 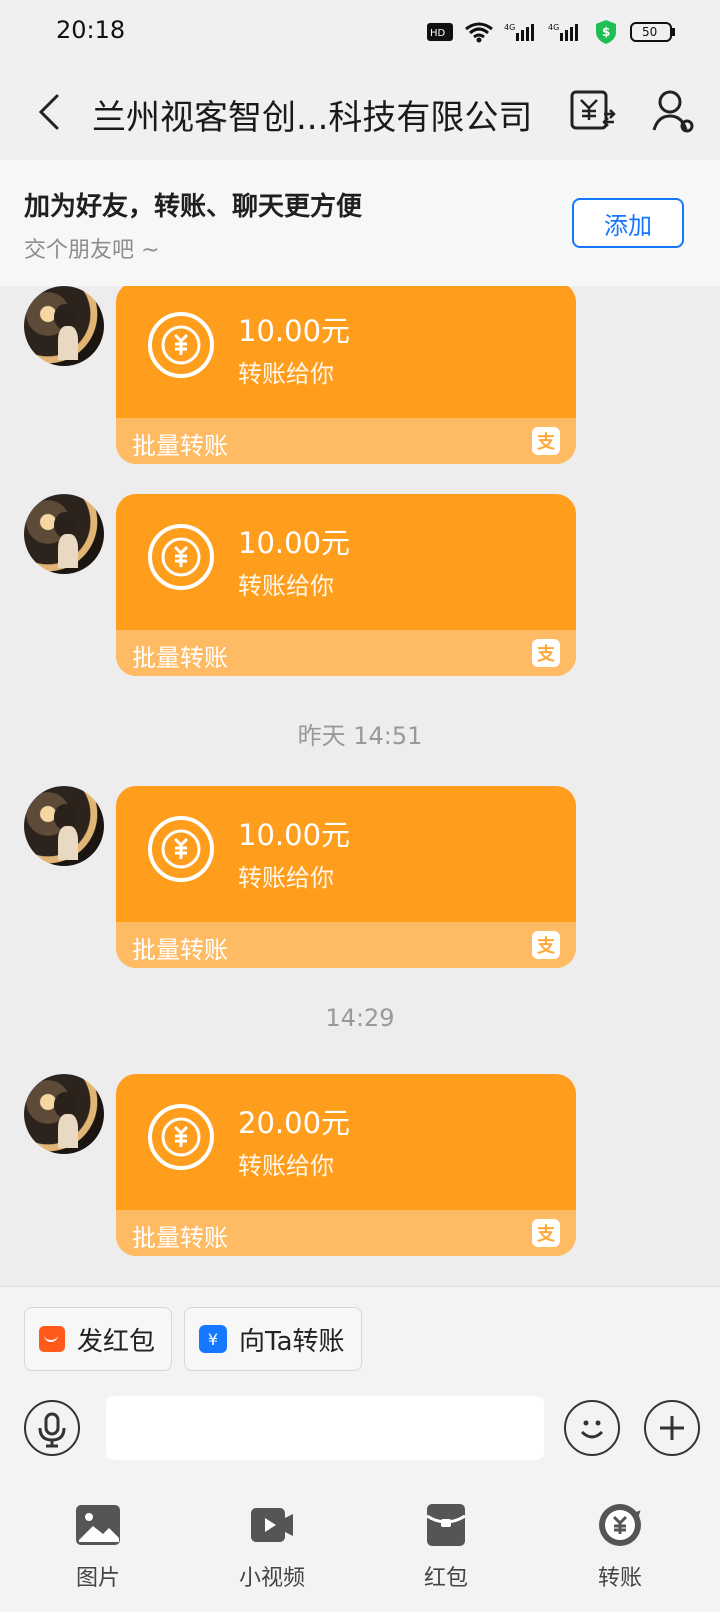 I want to click on emoji-icon, so click(x=592, y=1429).